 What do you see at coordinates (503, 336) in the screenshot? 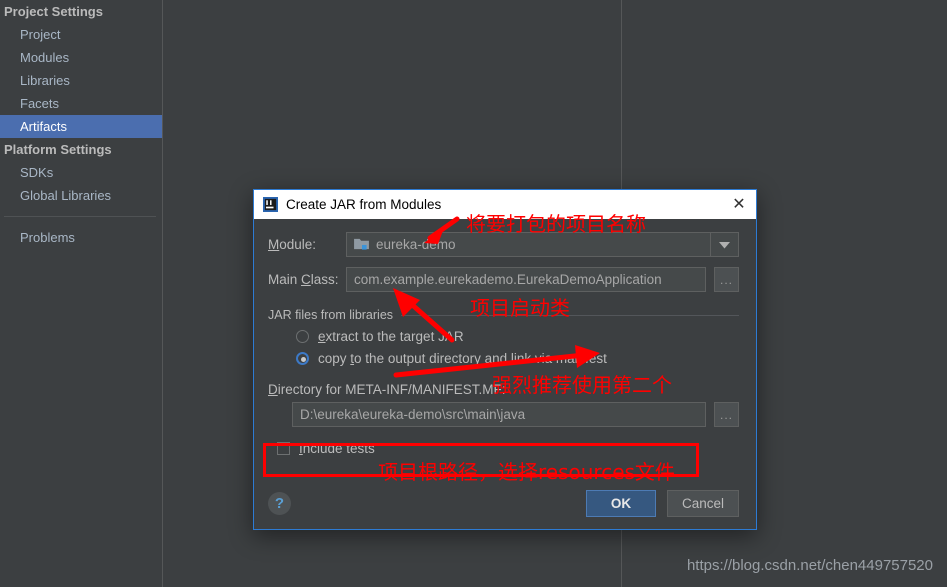
I see `radio-extract-to-target-jar: extract to the target JAR` at bounding box center [503, 336].